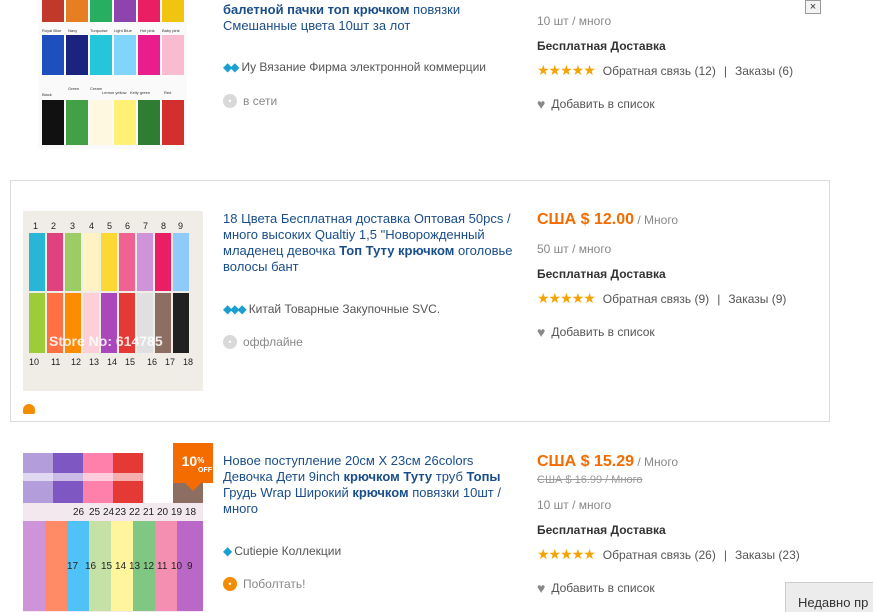 The height and width of the screenshot is (612, 873). I want to click on image-number: 7, so click(145, 226).